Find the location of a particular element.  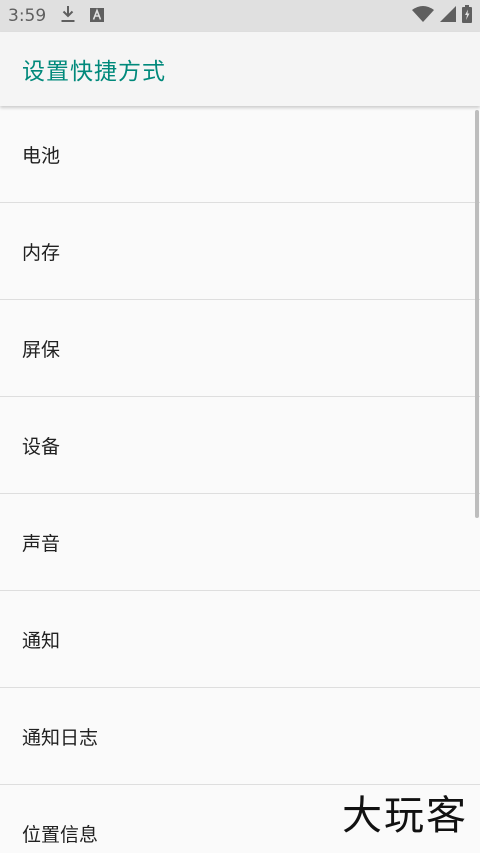

status-left-icons is located at coordinates (82, 16).